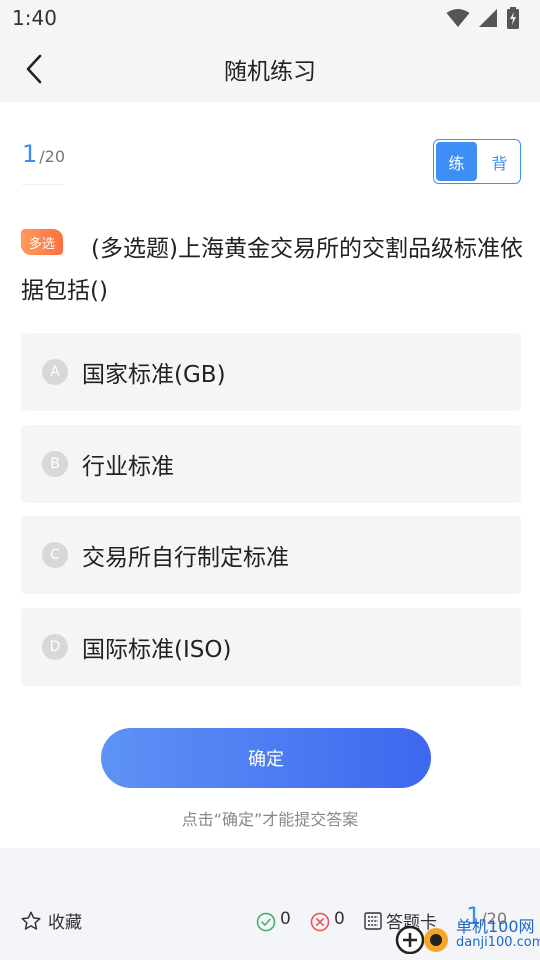 The width and height of the screenshot is (540, 960). I want to click on progress-total: /20, so click(52, 156).